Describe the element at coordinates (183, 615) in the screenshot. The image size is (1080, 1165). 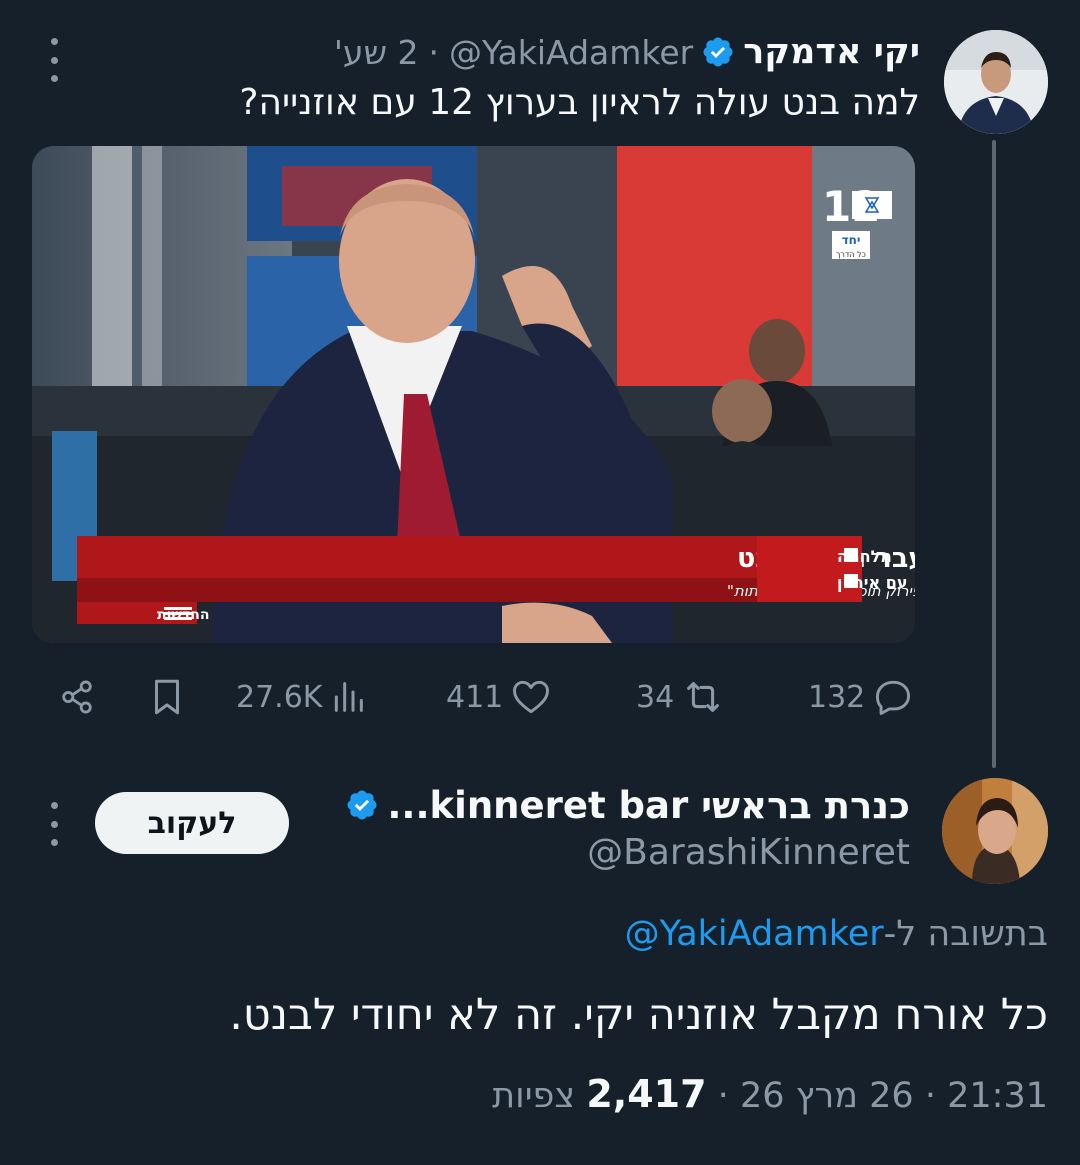
I see `news-brand: החדשות` at that location.